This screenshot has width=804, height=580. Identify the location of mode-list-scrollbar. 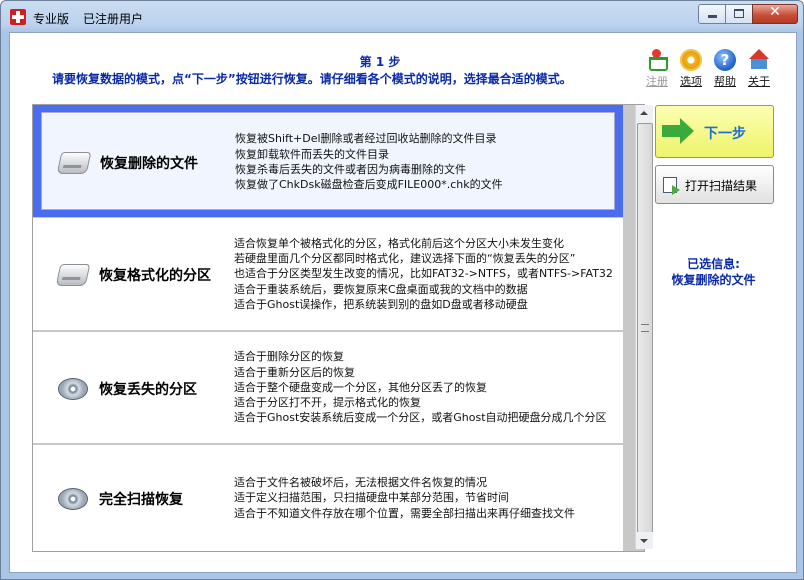
(644, 327).